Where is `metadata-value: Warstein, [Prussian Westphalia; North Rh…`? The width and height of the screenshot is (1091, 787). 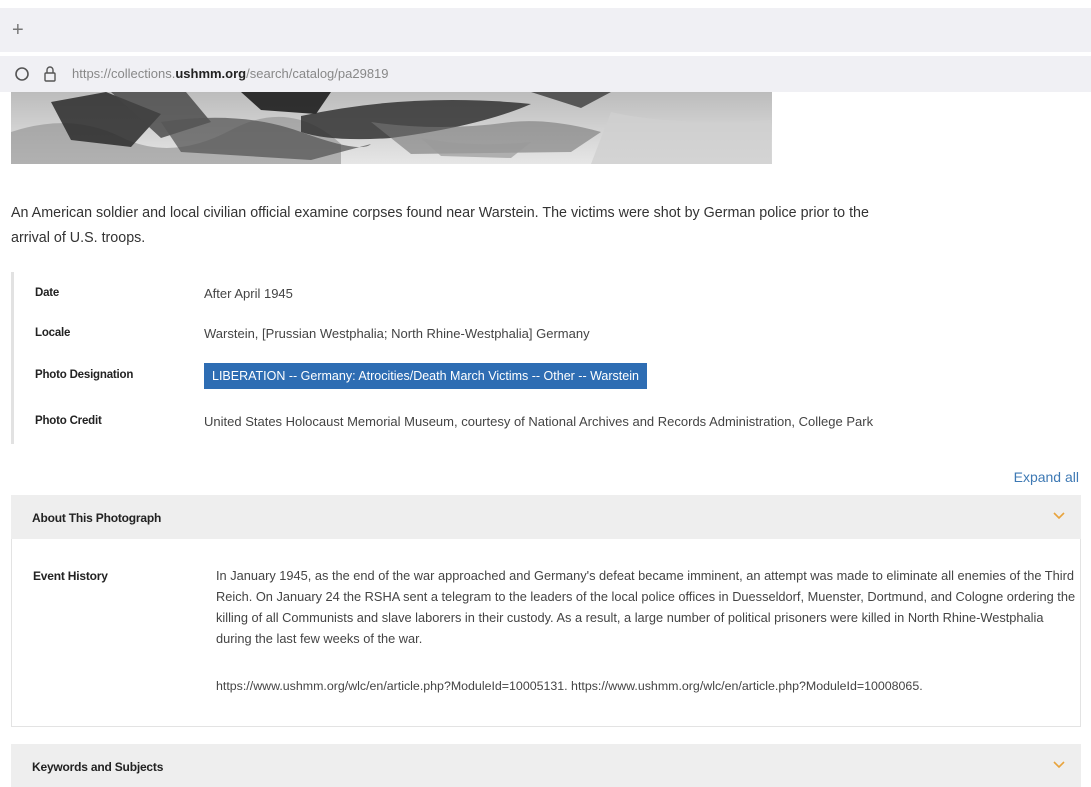 metadata-value: Warstein, [Prussian Westphalia; North Rh… is located at coordinates (397, 333).